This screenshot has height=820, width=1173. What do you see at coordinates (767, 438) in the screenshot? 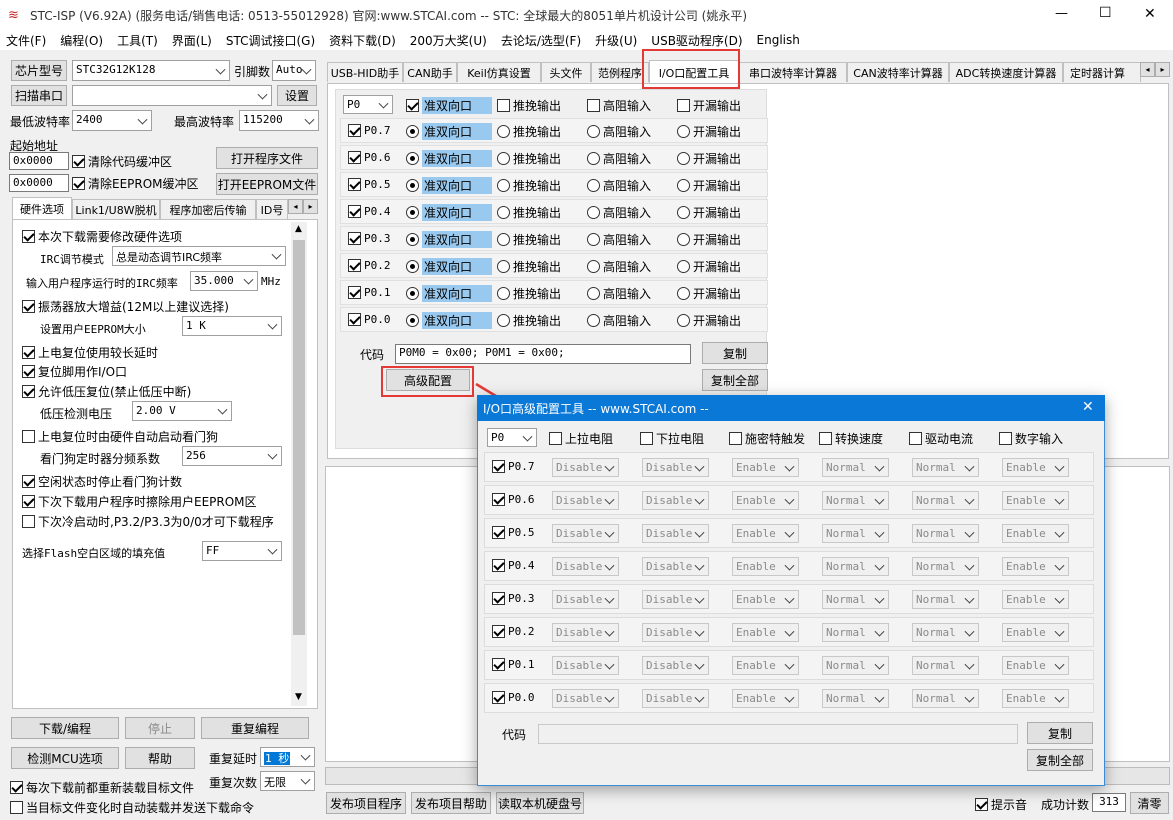
I see `dialog-header-checkbox: 施密特触发` at bounding box center [767, 438].